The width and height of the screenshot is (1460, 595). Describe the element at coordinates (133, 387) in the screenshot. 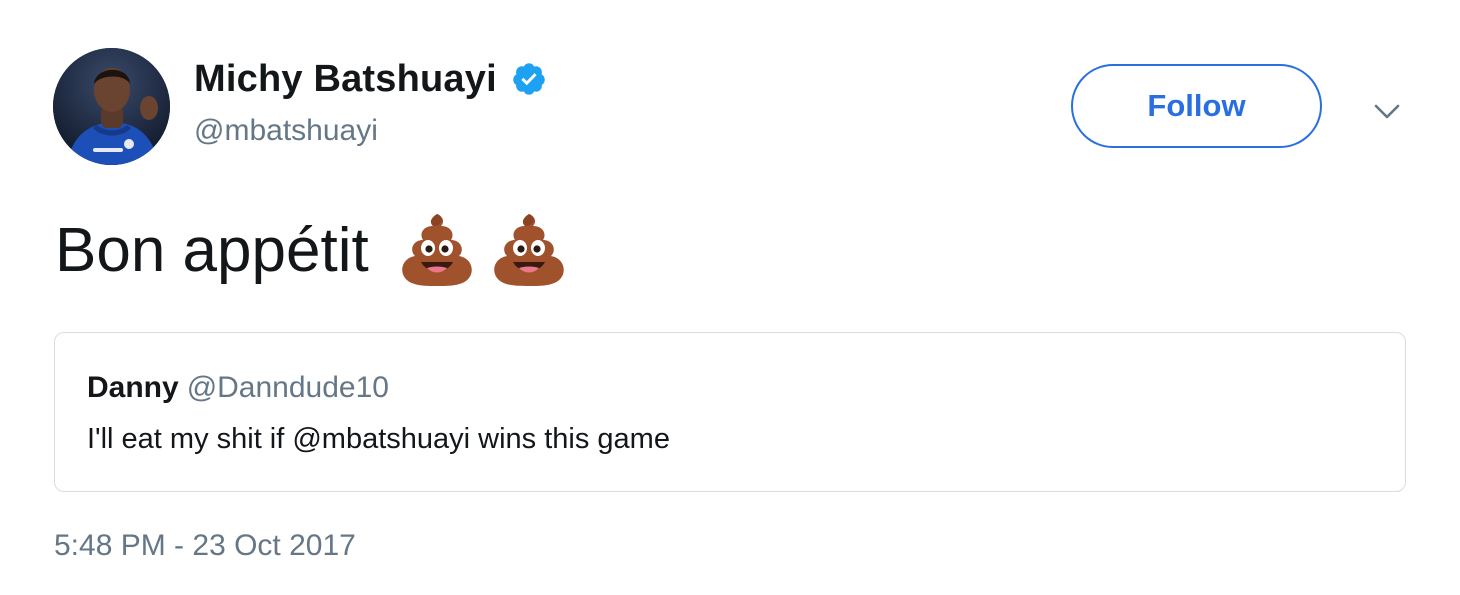

I see `quoted-author-name: Danny` at that location.